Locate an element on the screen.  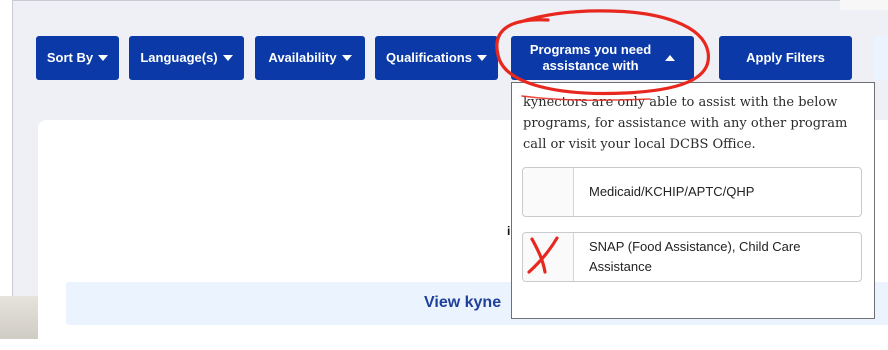
apply-filters-button: Apply Filters is located at coordinates (785, 58).